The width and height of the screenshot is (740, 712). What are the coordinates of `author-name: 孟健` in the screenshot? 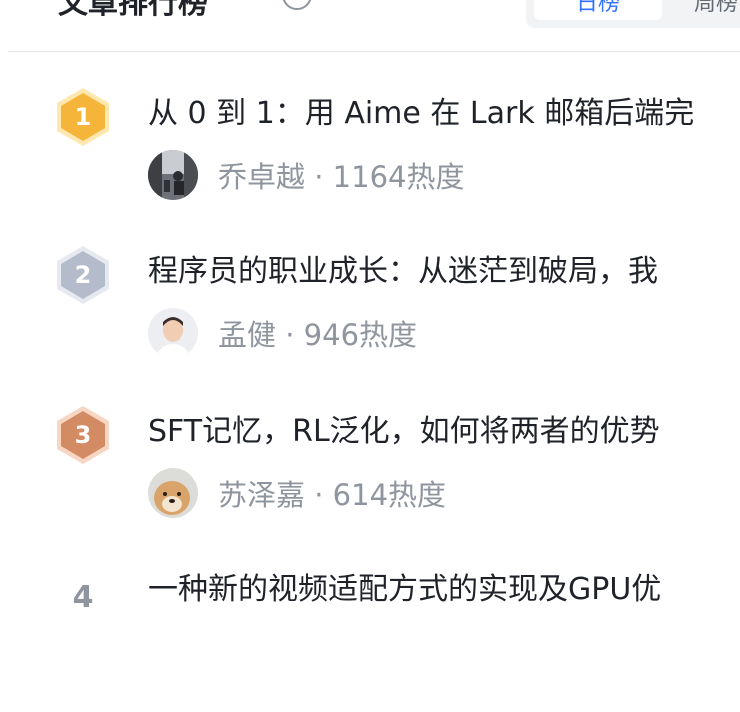 It's located at (247, 335).